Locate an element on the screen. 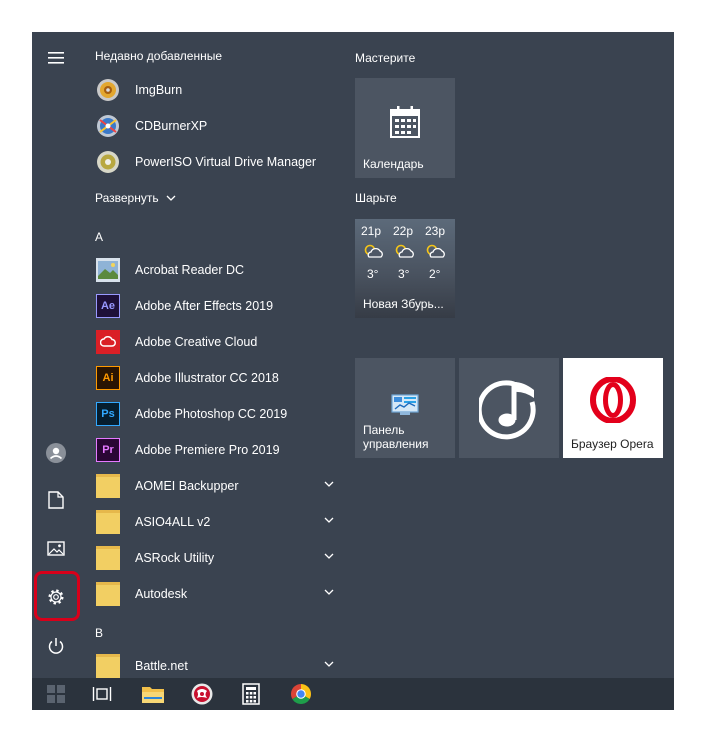 The height and width of the screenshot is (741, 706). weather-temp-1: 3° is located at coordinates (373, 274).